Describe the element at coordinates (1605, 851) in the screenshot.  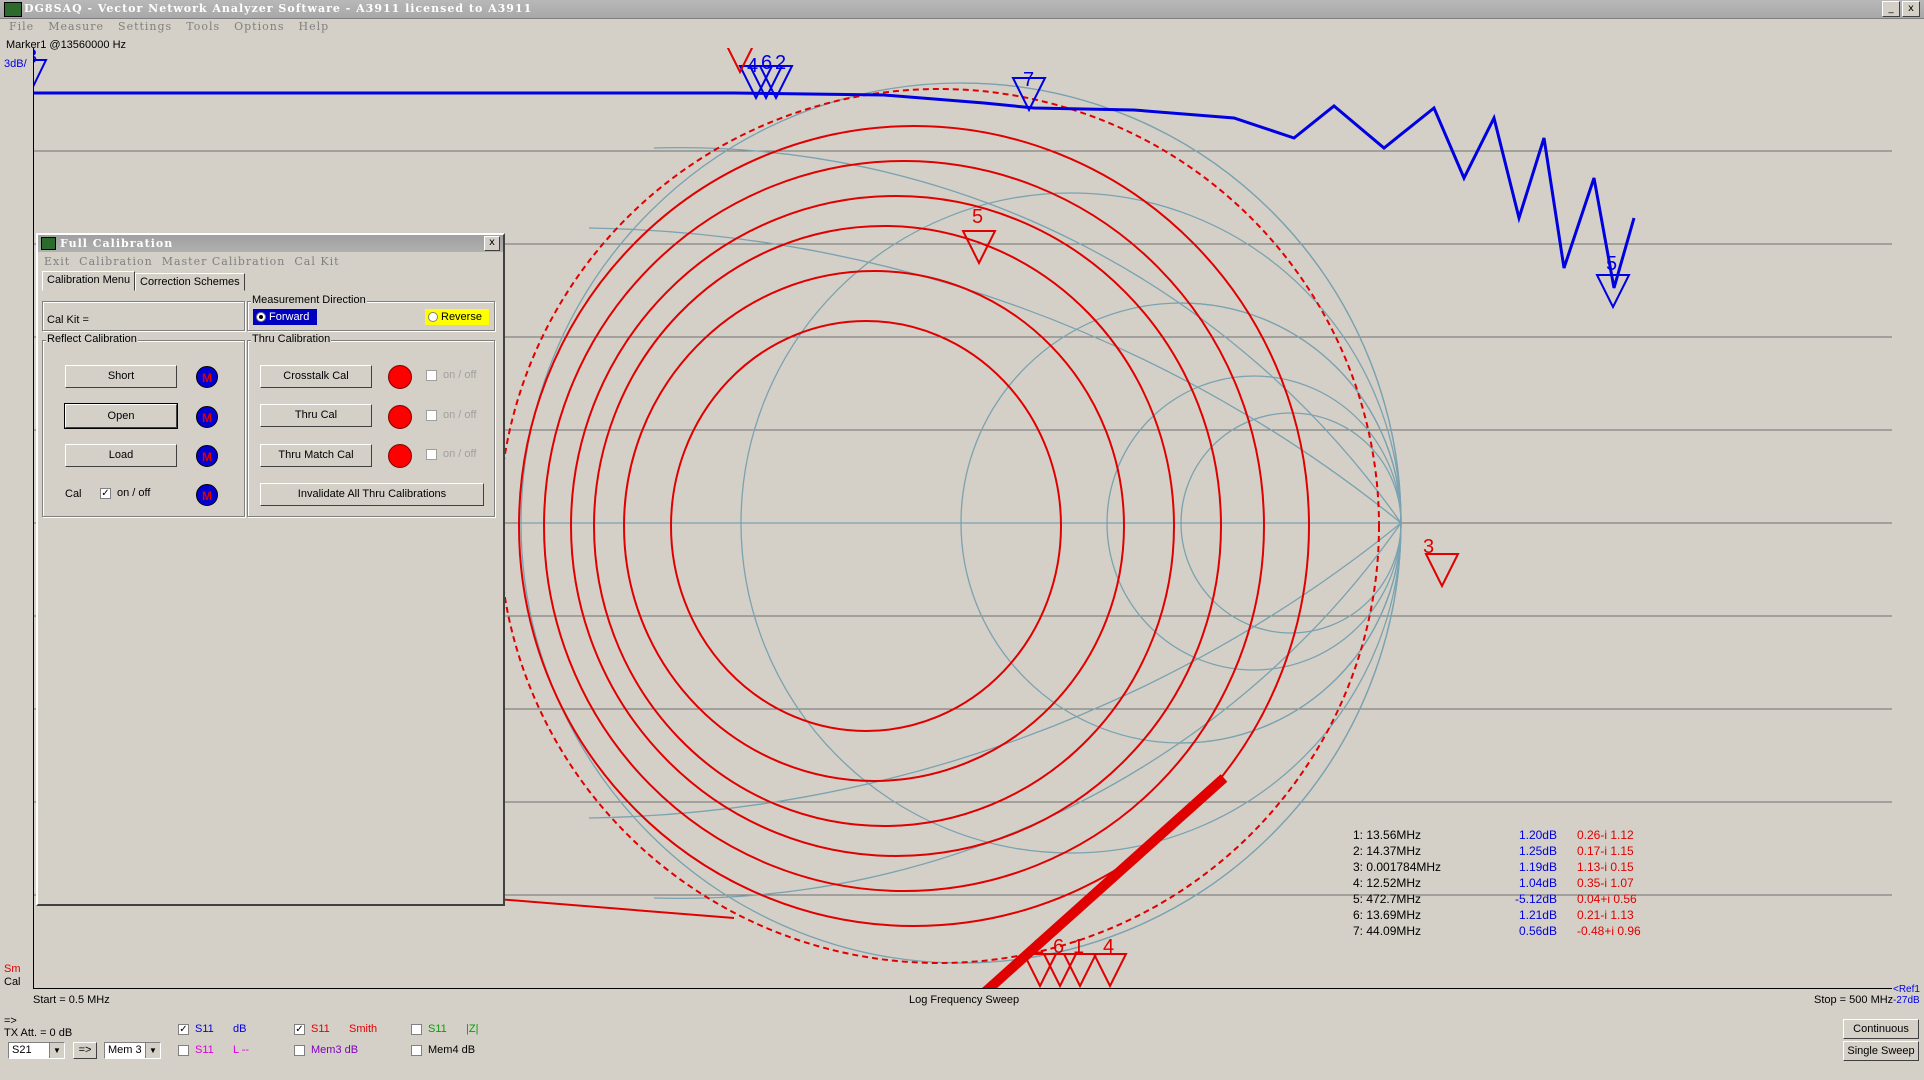
I see `marker-z: 0.17-i 1.15` at that location.